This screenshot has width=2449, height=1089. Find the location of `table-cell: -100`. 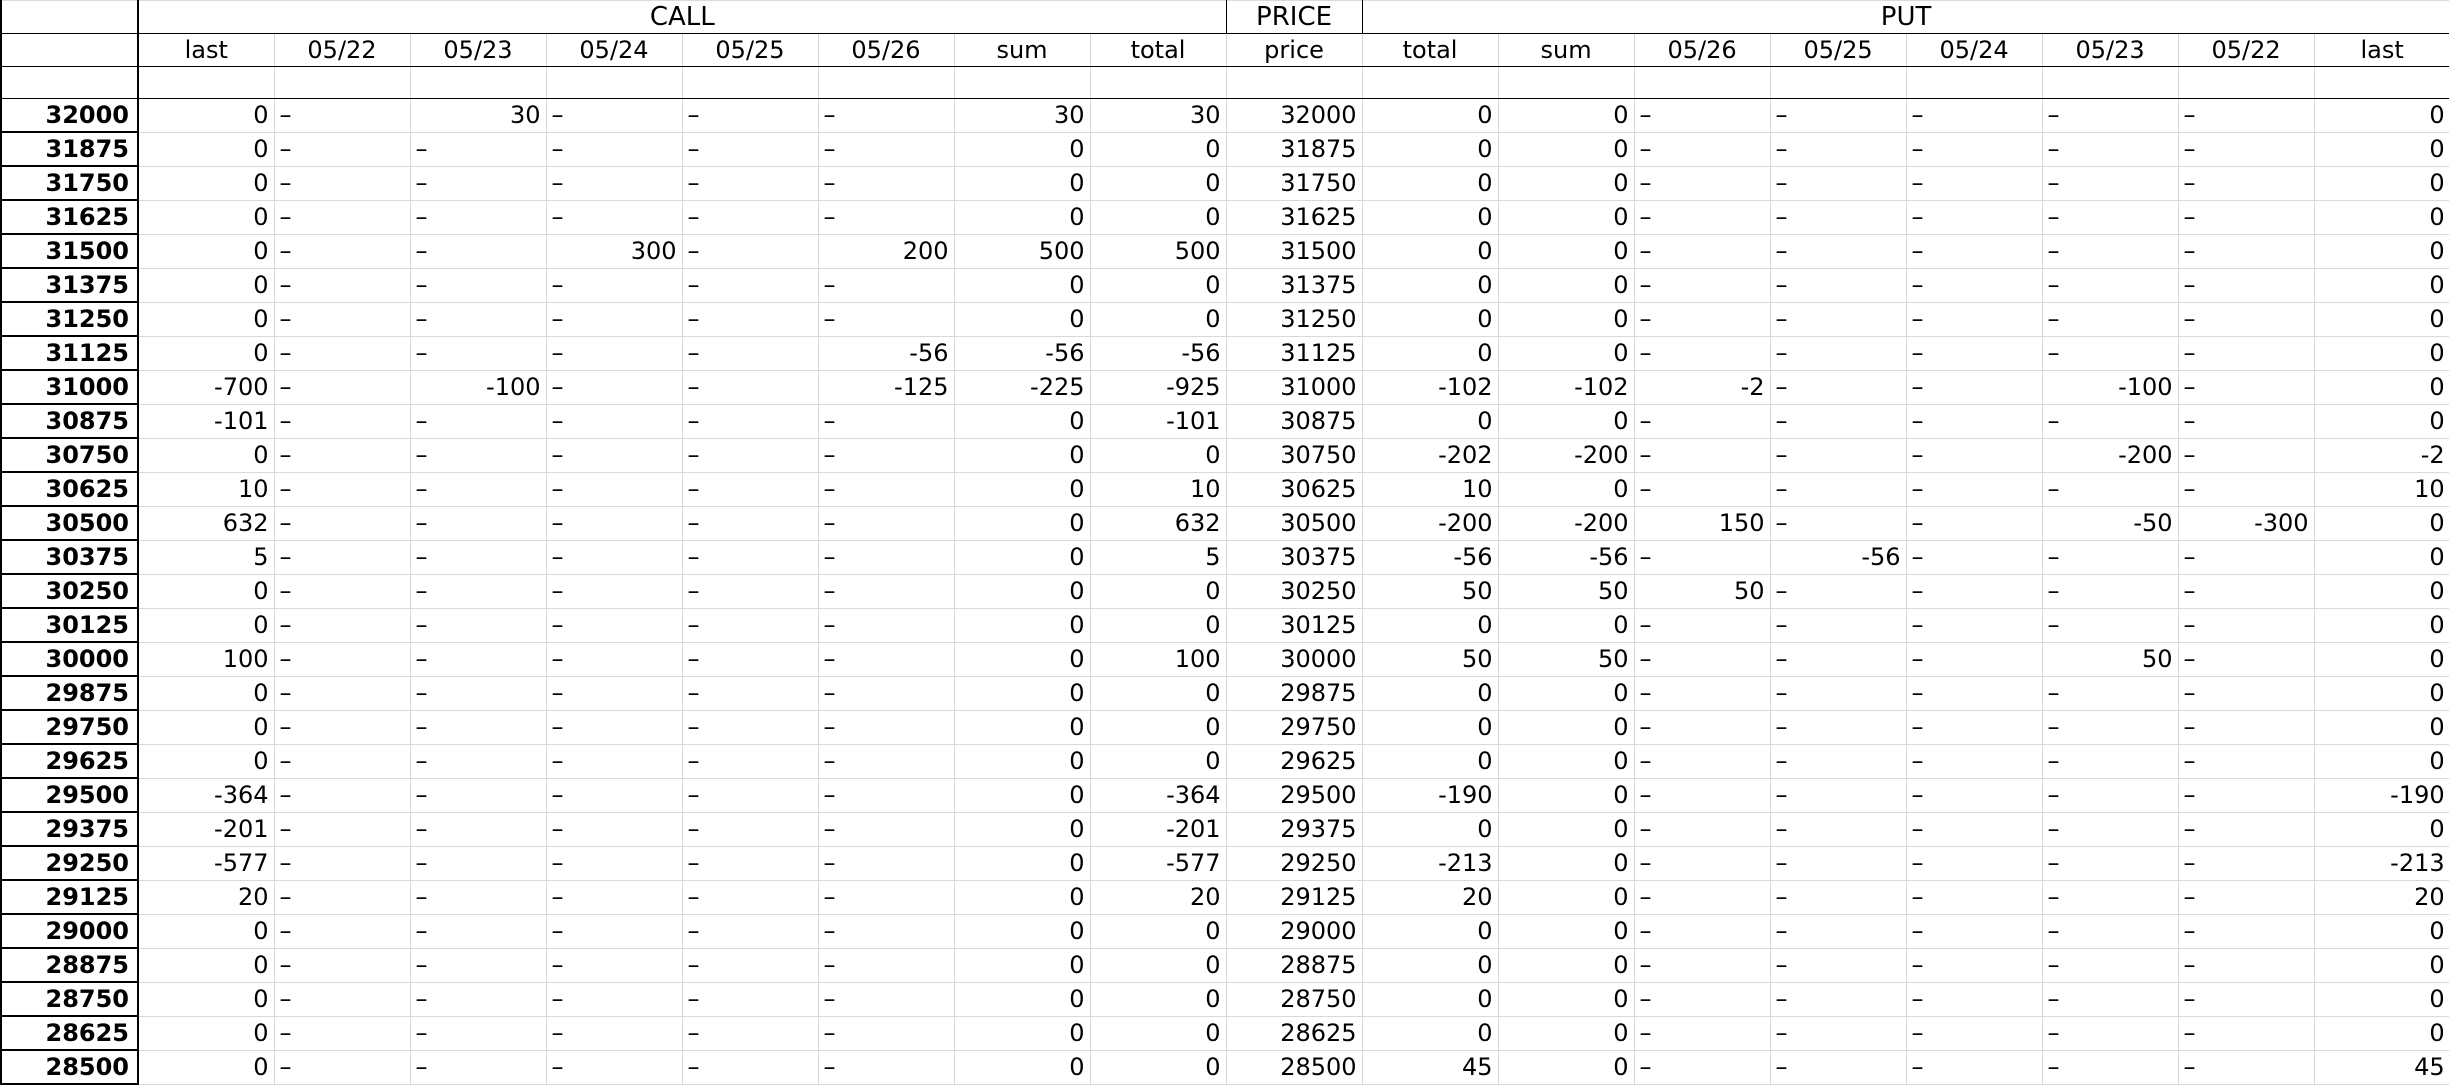

table-cell: -100 is located at coordinates (478, 387).